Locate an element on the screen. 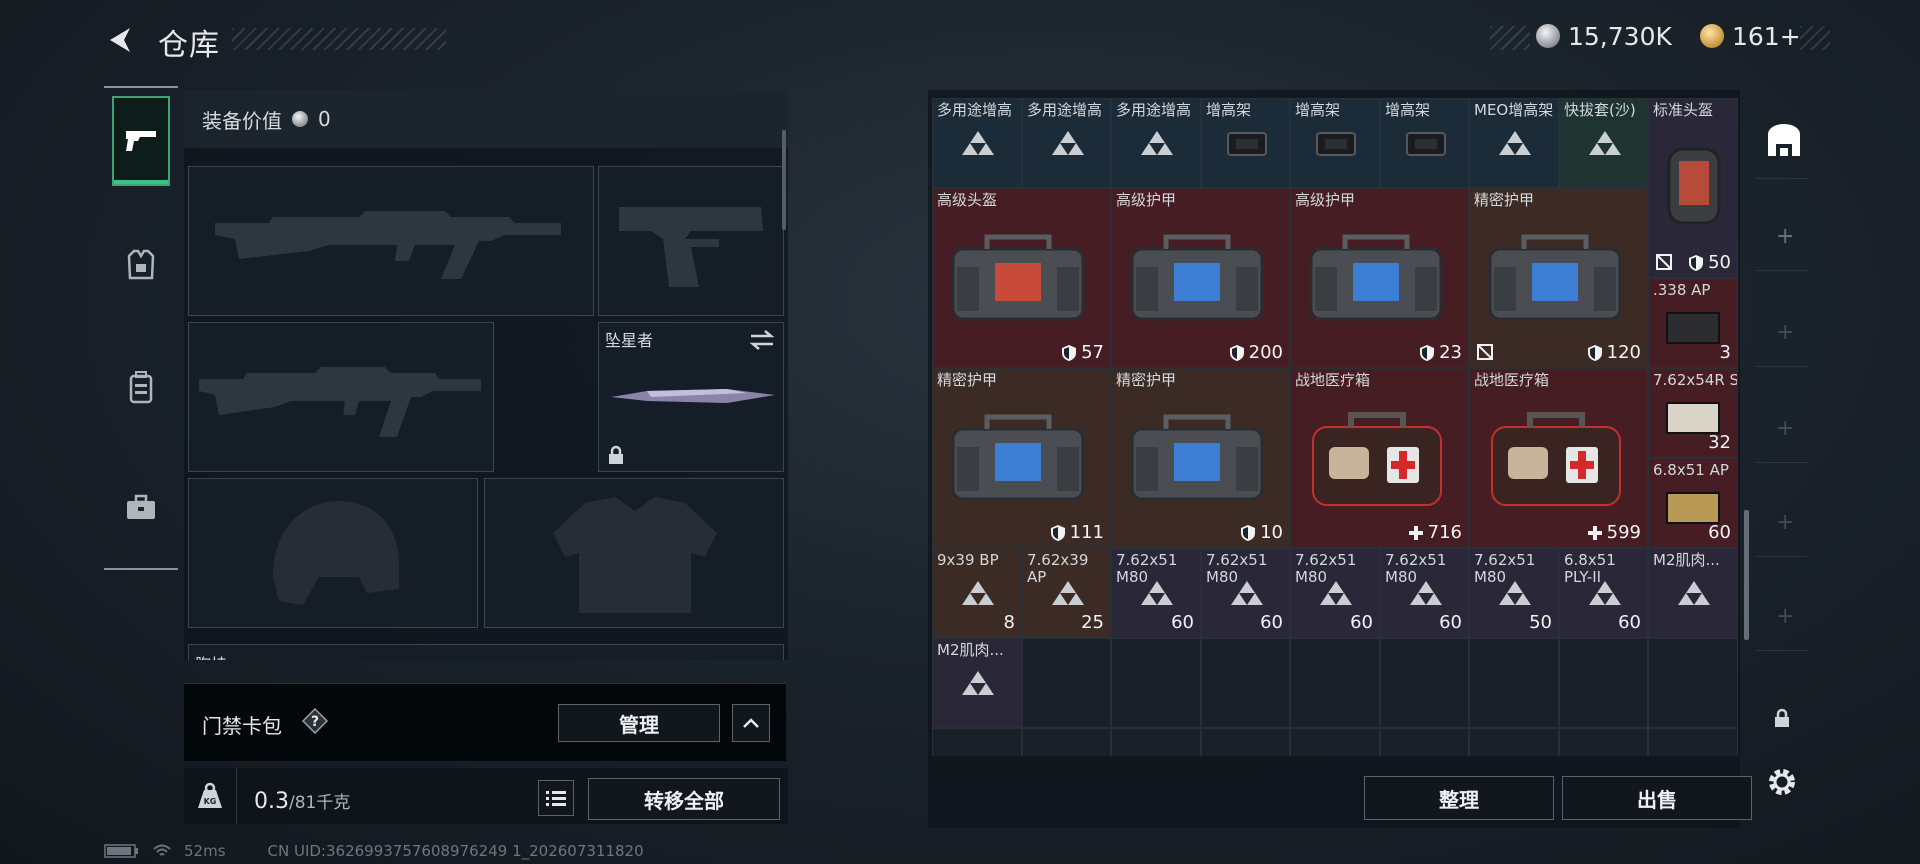  sell-button: 出售 is located at coordinates (1657, 798).